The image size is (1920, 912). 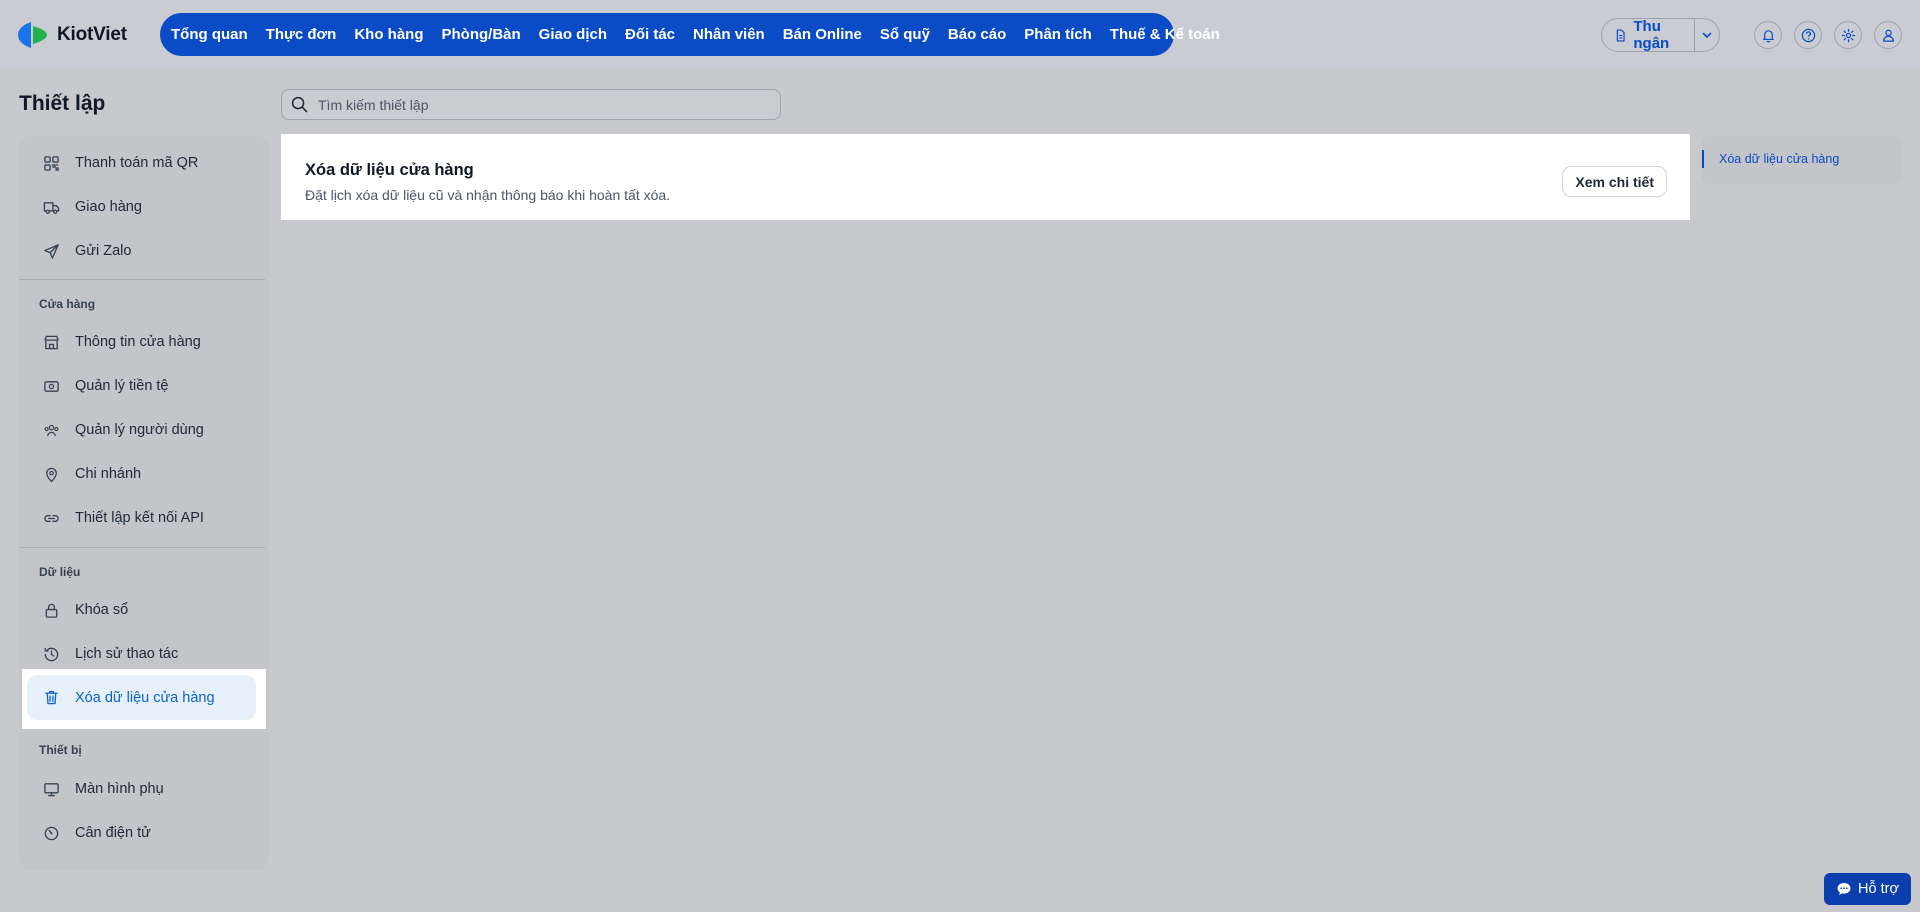 What do you see at coordinates (60, 572) in the screenshot?
I see `sidebar-section-data: Dữ liệu` at bounding box center [60, 572].